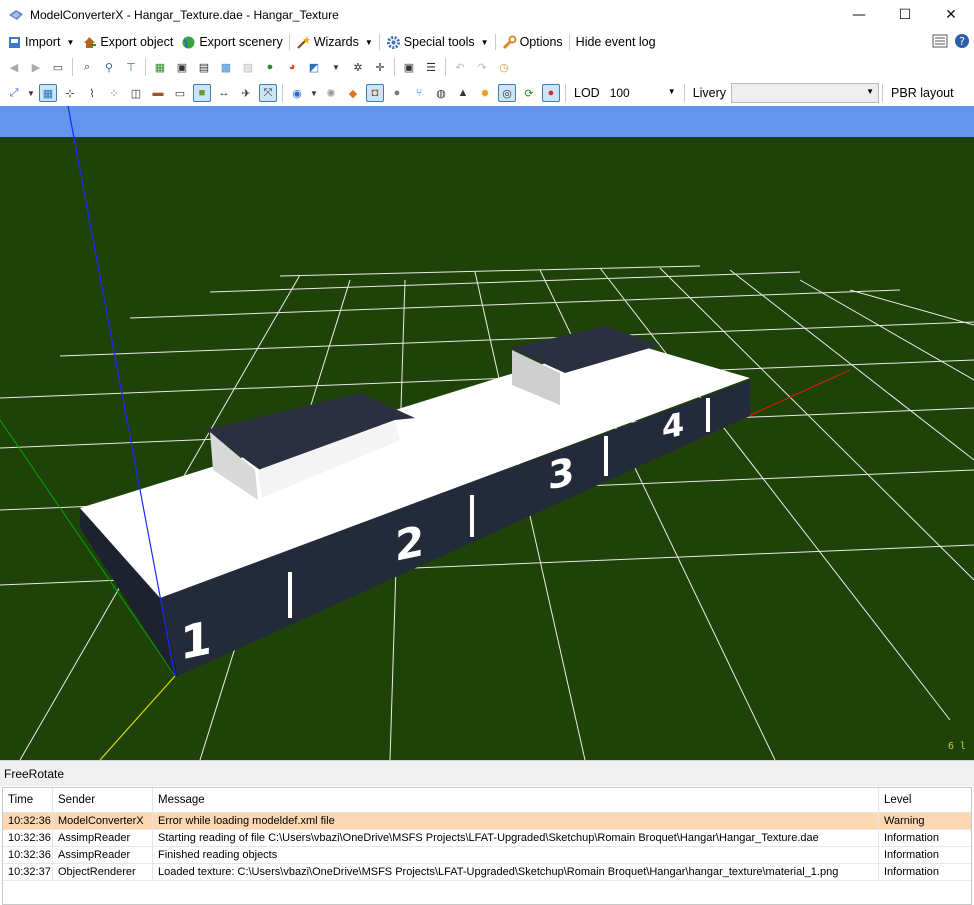 This screenshot has height=905, width=974. What do you see at coordinates (137, 717) in the screenshot?
I see `yellow-axis` at bounding box center [137, 717].